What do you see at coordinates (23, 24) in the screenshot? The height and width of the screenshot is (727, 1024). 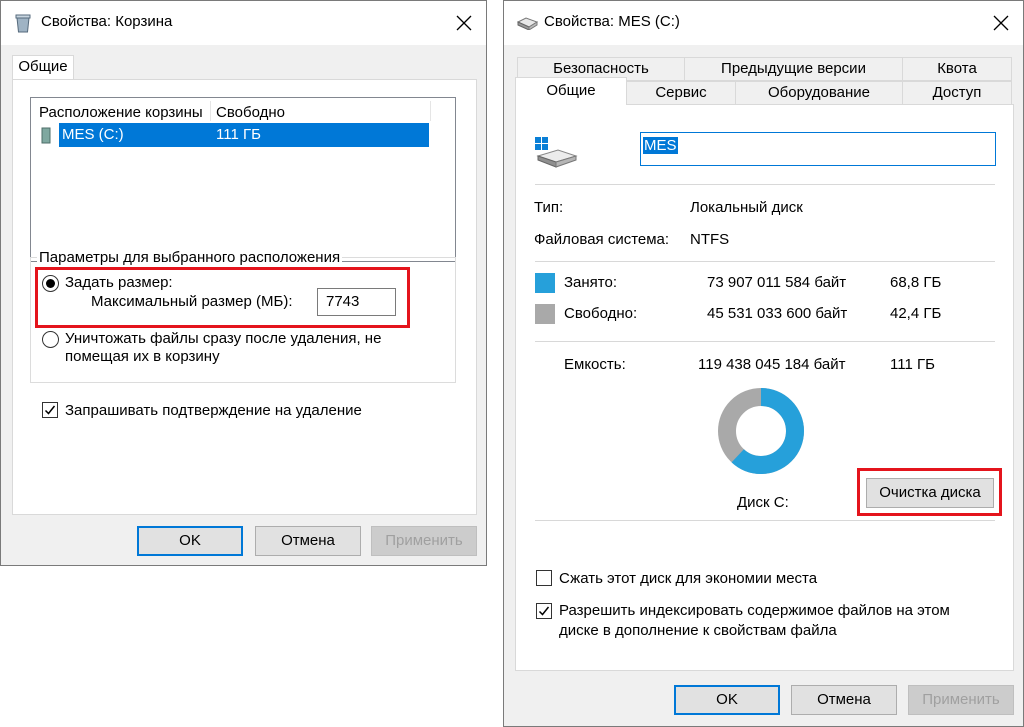 I see `recycle-bin-icon` at bounding box center [23, 24].